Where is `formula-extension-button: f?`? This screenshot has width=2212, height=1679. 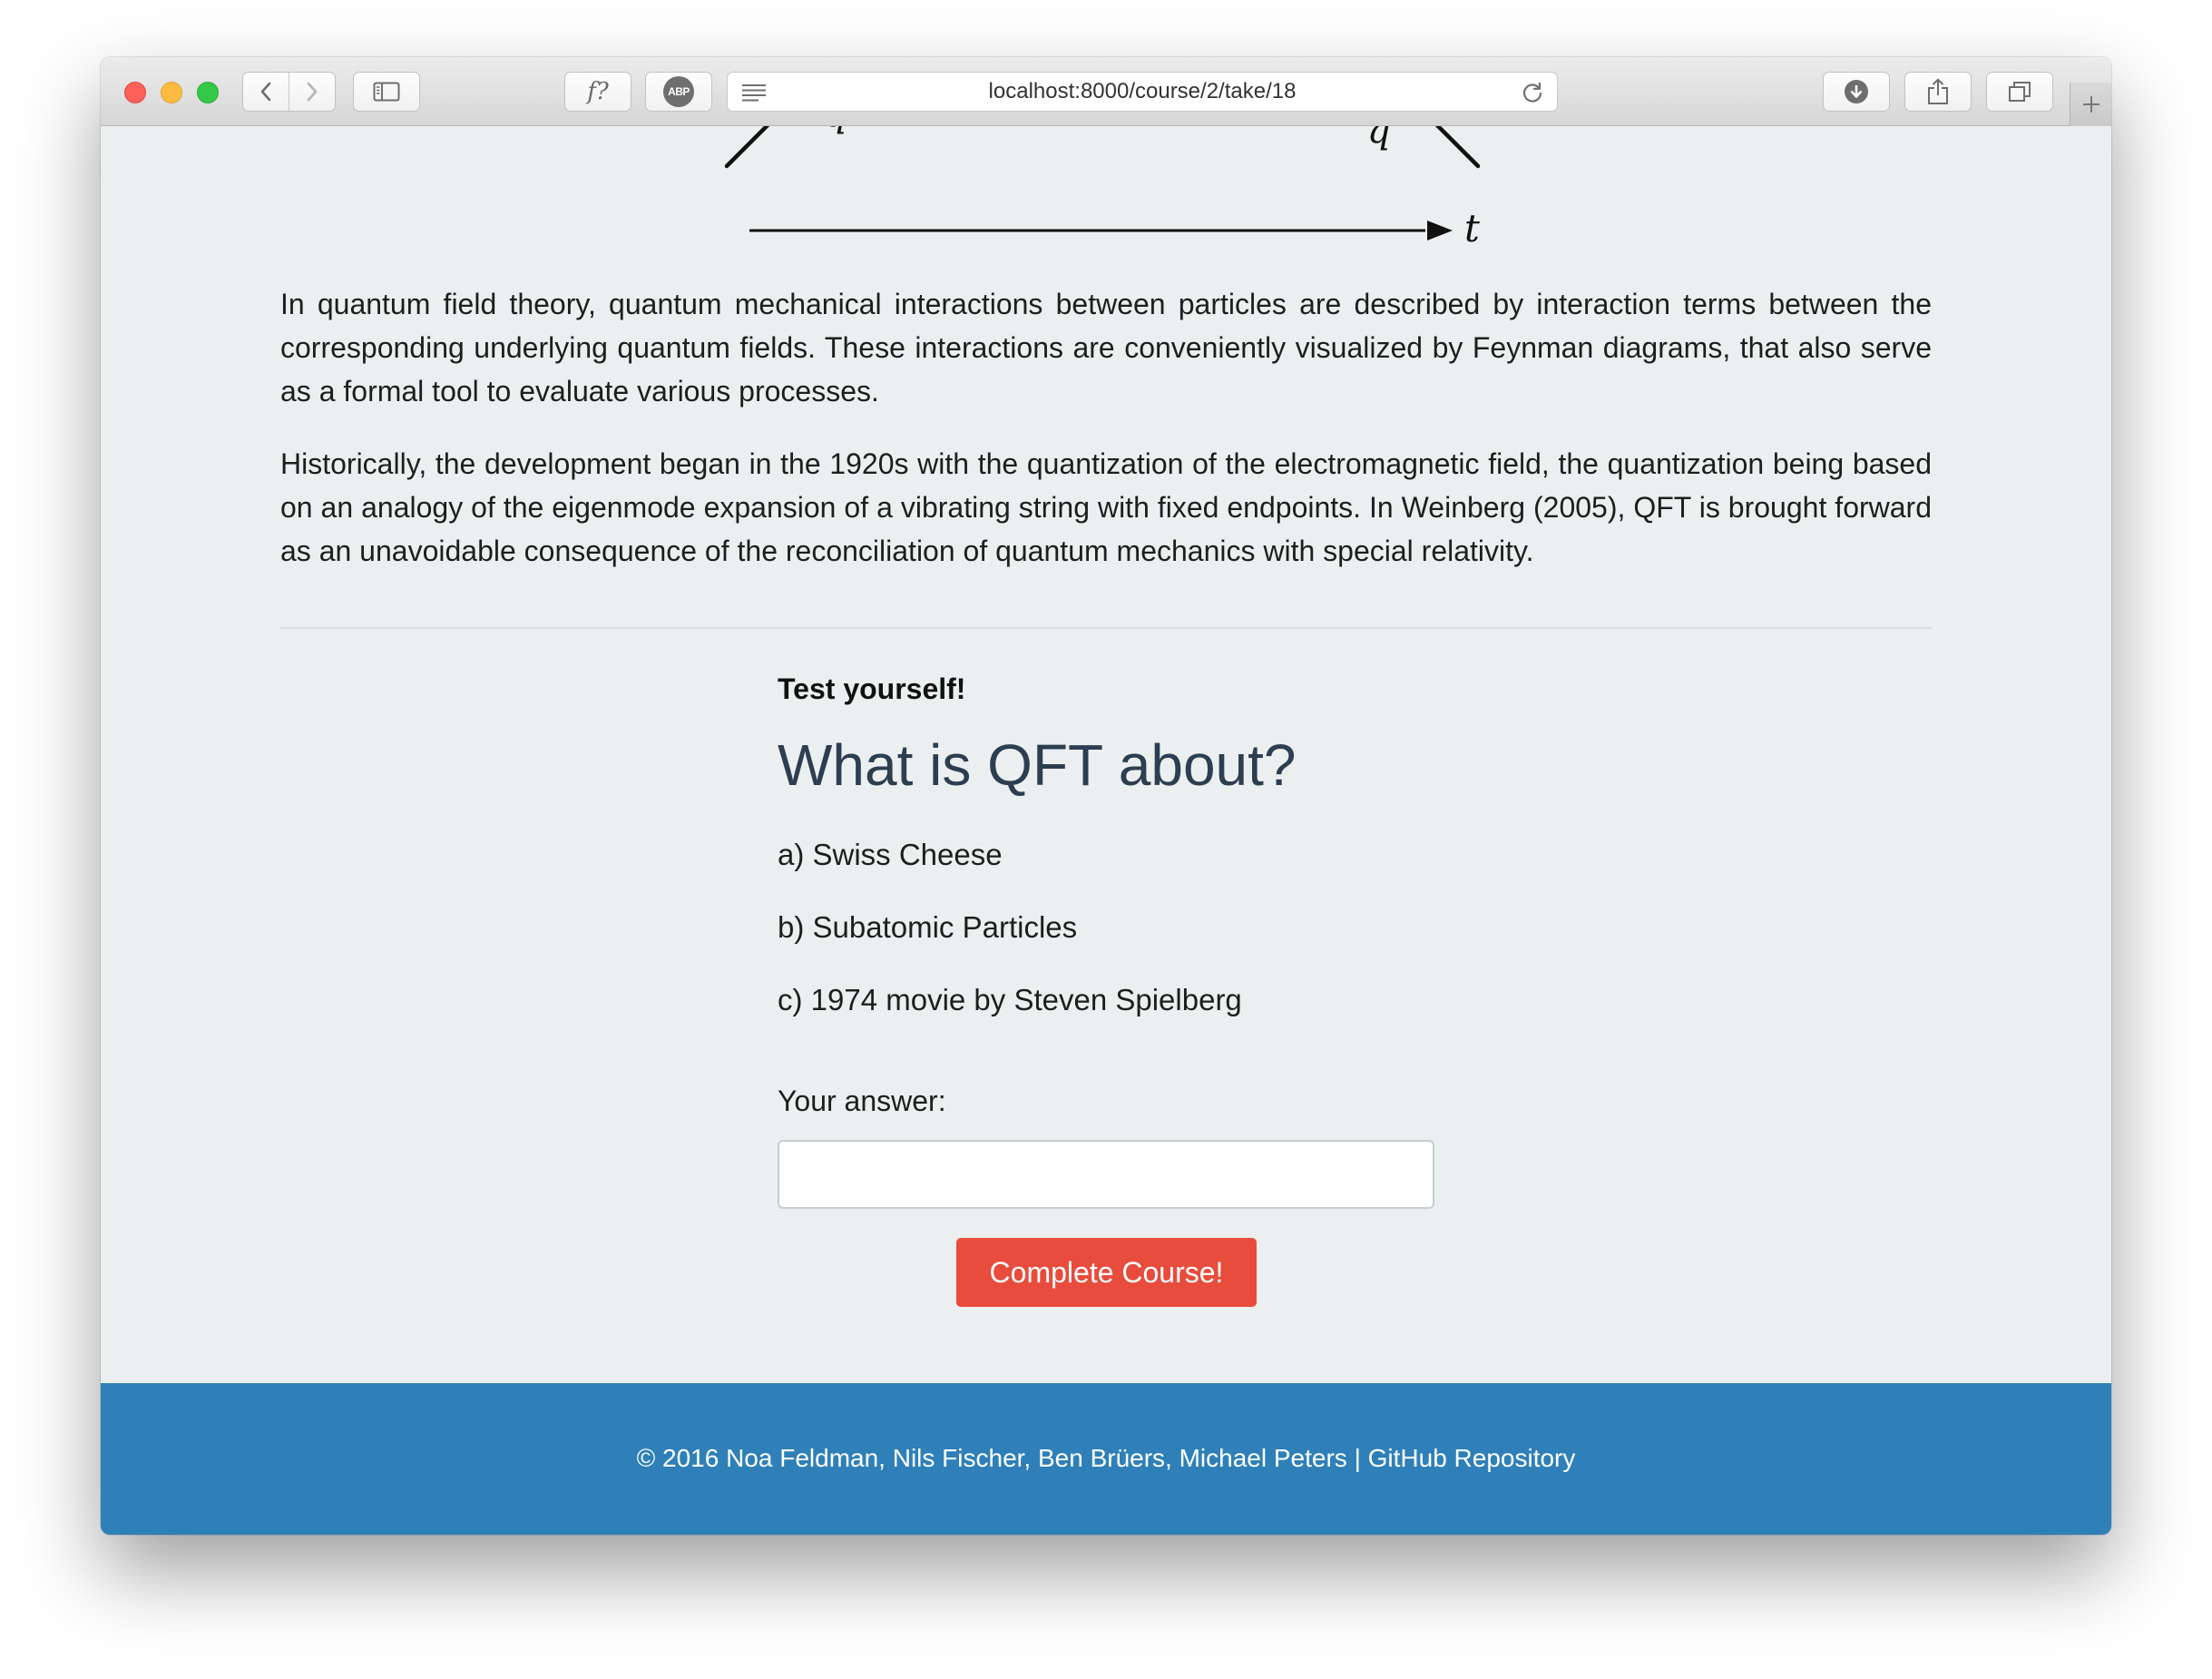 formula-extension-button: f? is located at coordinates (597, 92).